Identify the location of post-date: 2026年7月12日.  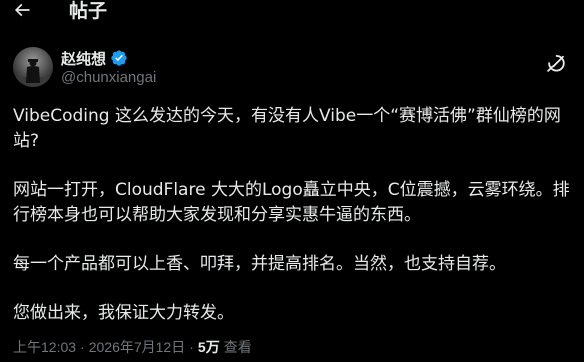
(137, 347).